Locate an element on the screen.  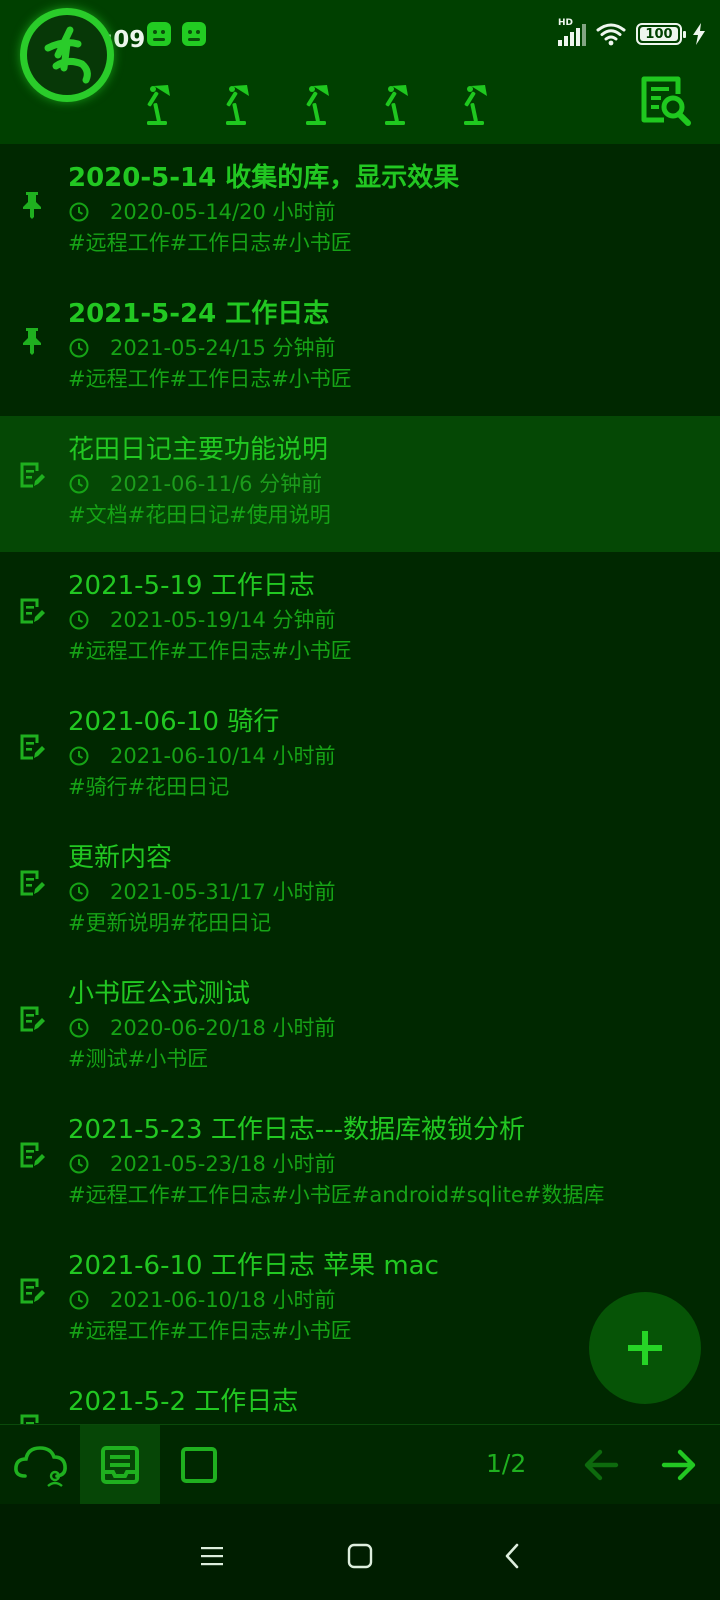
next-page-button is located at coordinates (679, 1465).